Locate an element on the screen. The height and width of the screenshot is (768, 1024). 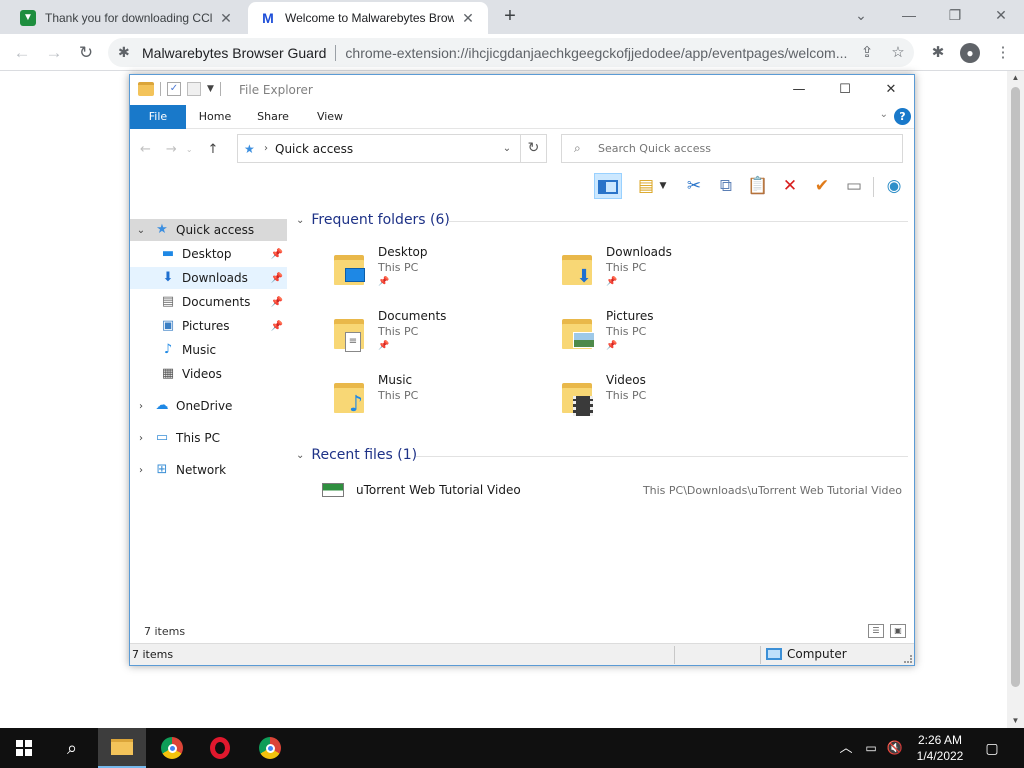
large-icons-view-icon: ▣ is located at coordinates (898, 631).